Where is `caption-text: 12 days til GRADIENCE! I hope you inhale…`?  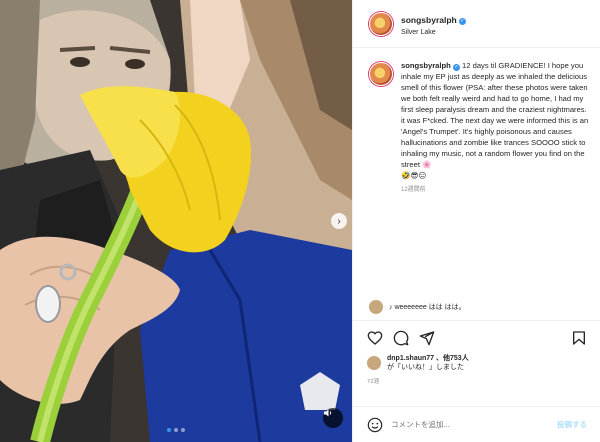 caption-text: 12 days til GRADIENCE! I hope you inhale… is located at coordinates (495, 115).